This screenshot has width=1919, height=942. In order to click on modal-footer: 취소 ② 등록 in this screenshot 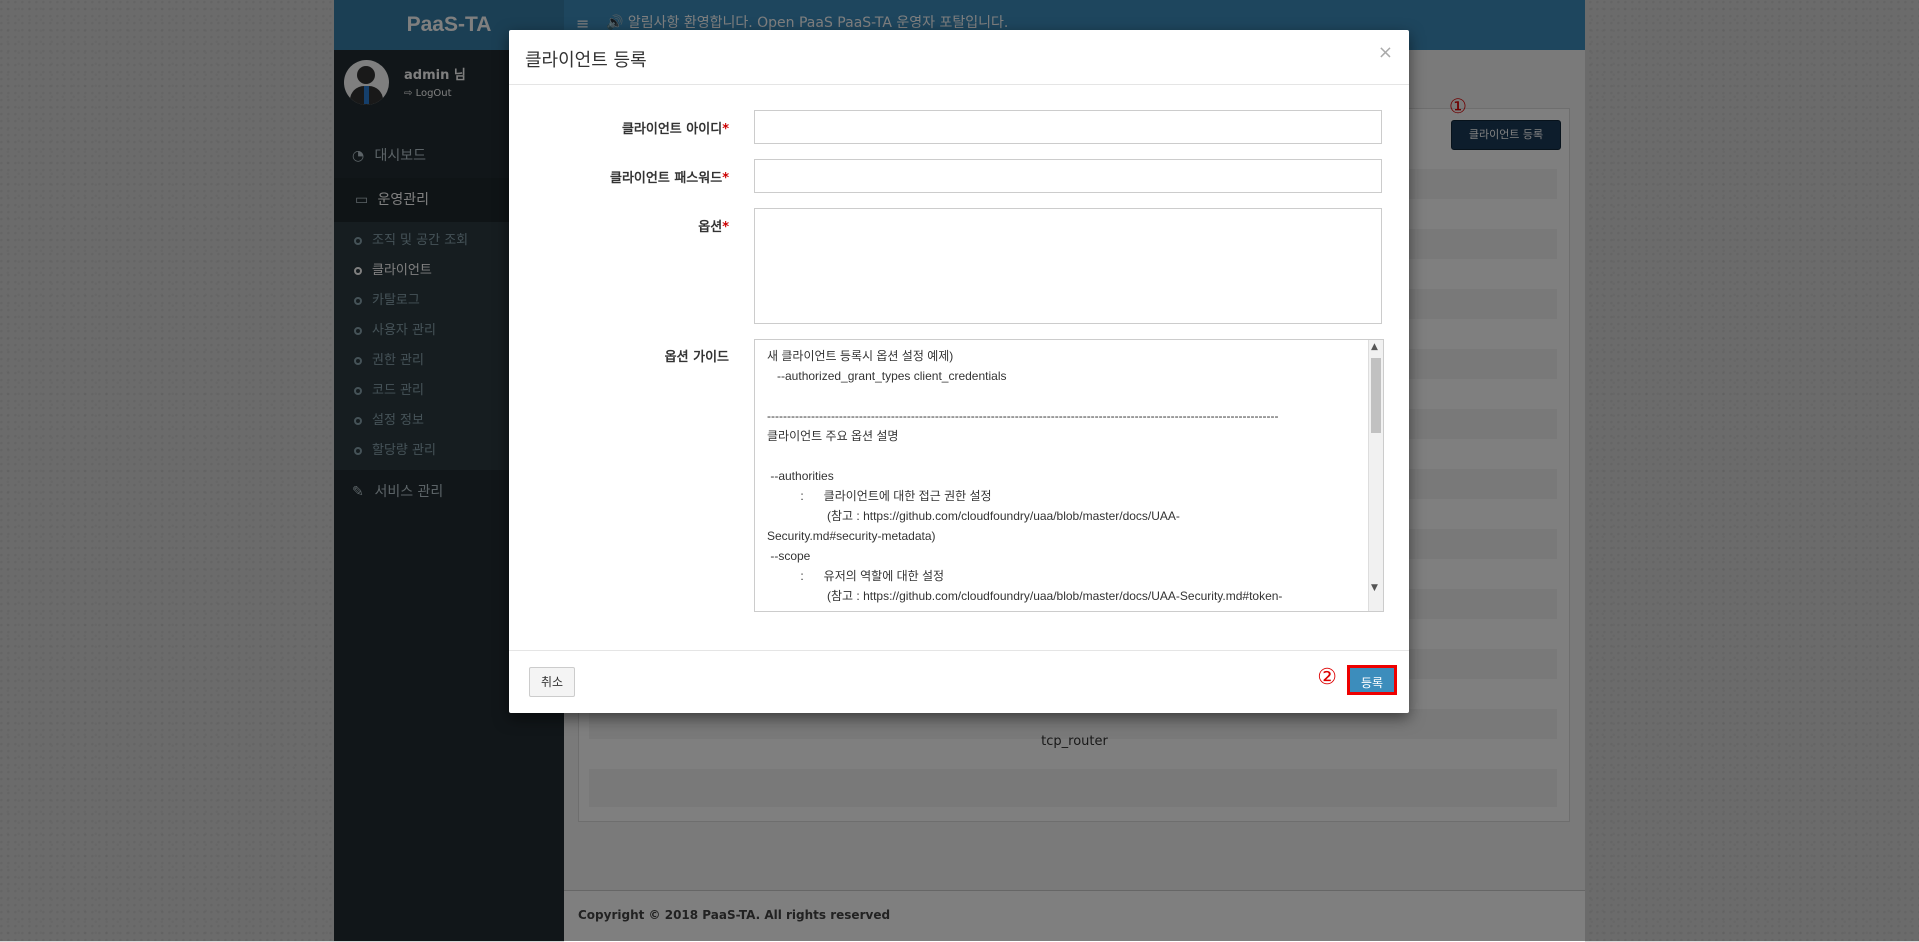, I will do `click(959, 681)`.